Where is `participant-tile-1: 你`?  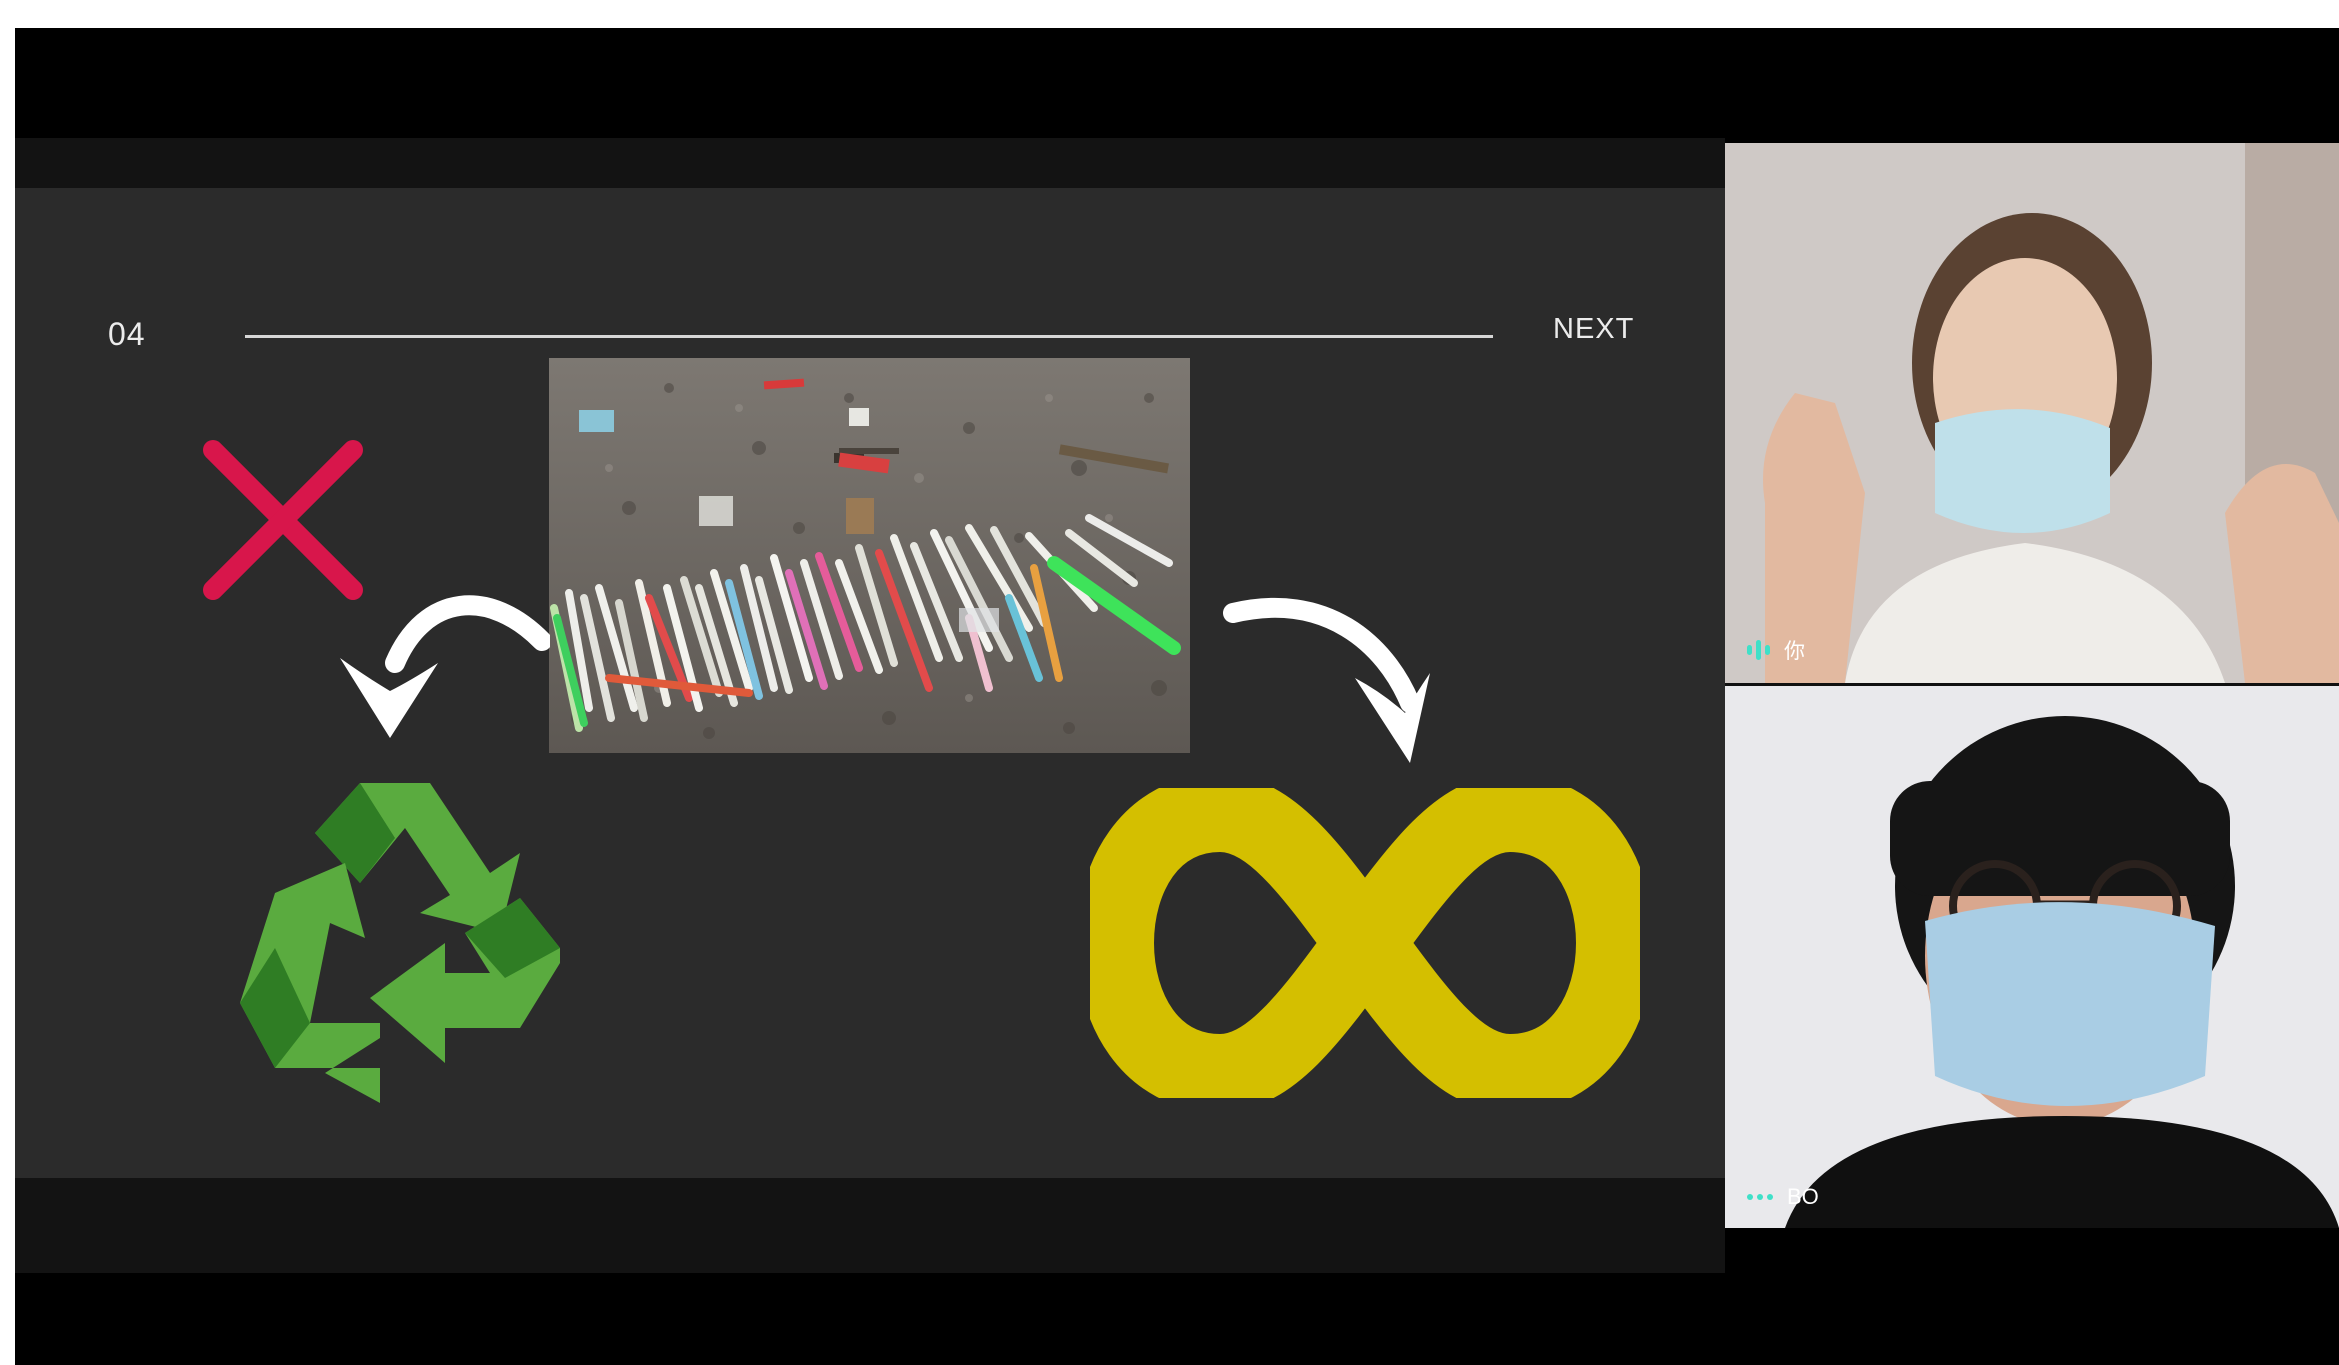 participant-tile-1: 你 is located at coordinates (2032, 413).